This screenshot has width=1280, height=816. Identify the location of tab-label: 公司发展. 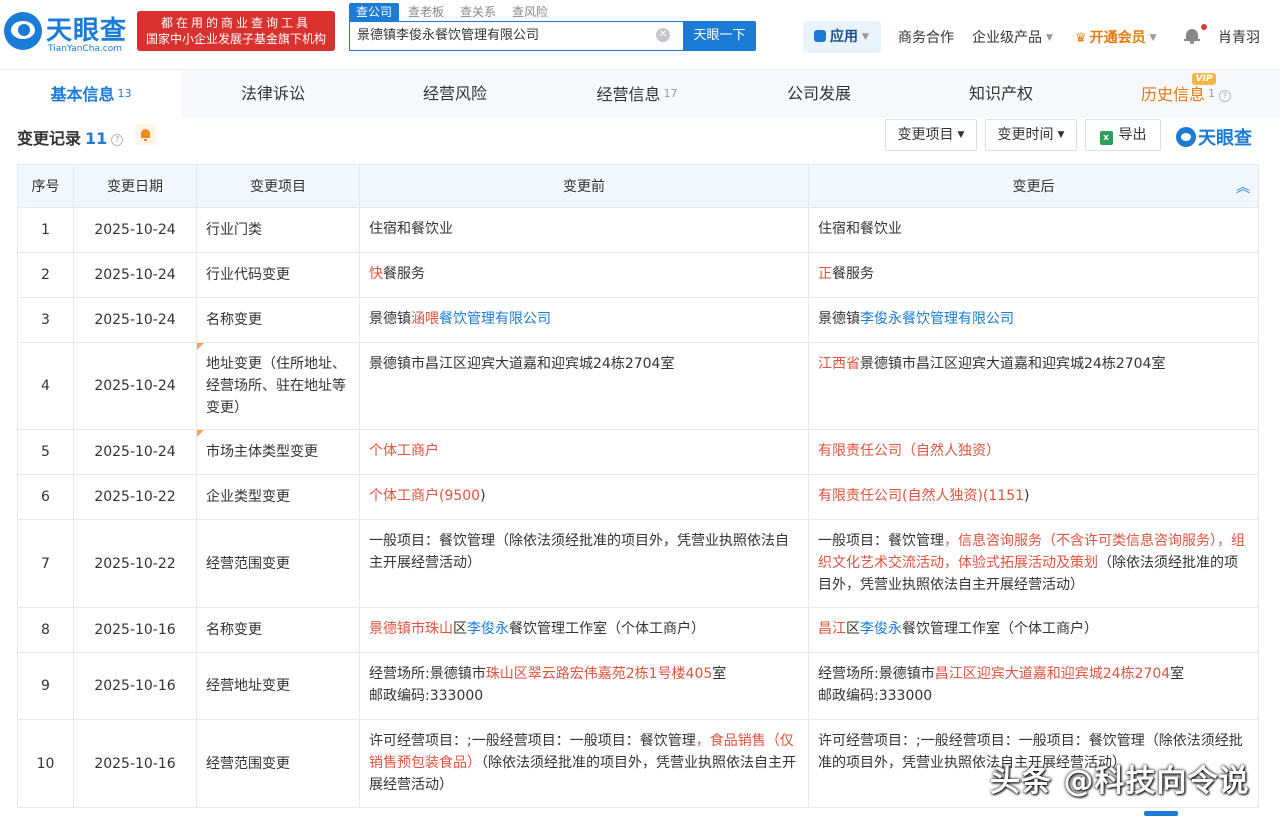
(818, 93).